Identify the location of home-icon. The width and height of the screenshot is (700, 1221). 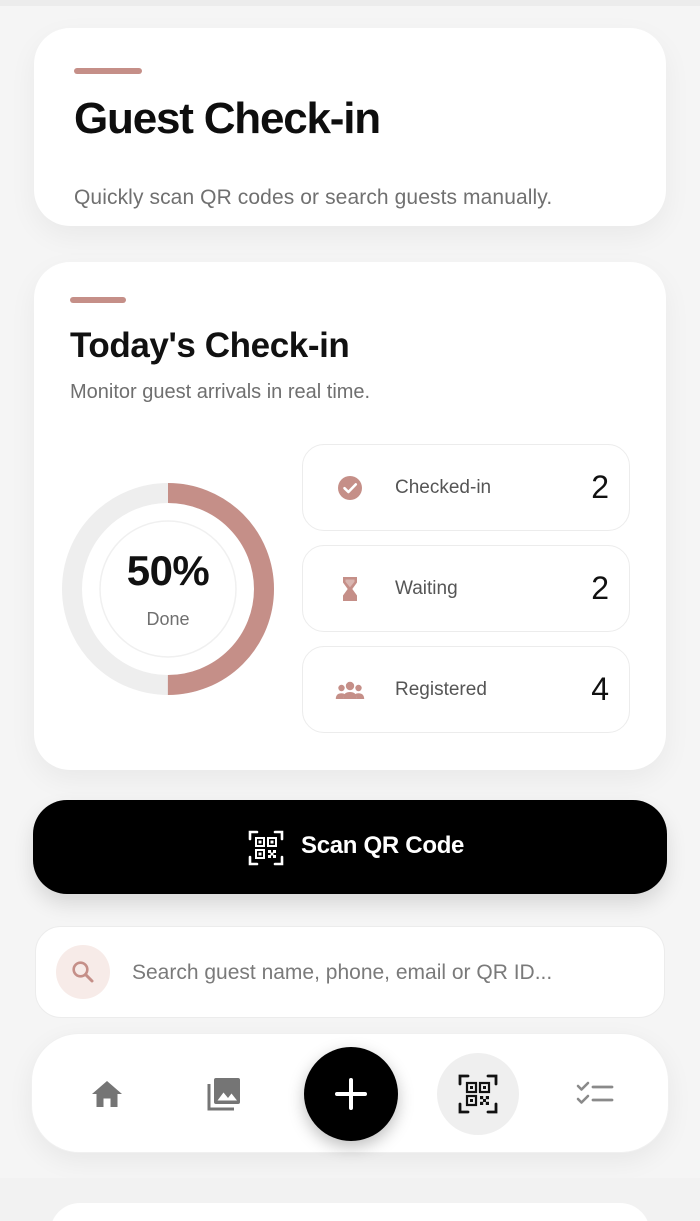
(107, 1094).